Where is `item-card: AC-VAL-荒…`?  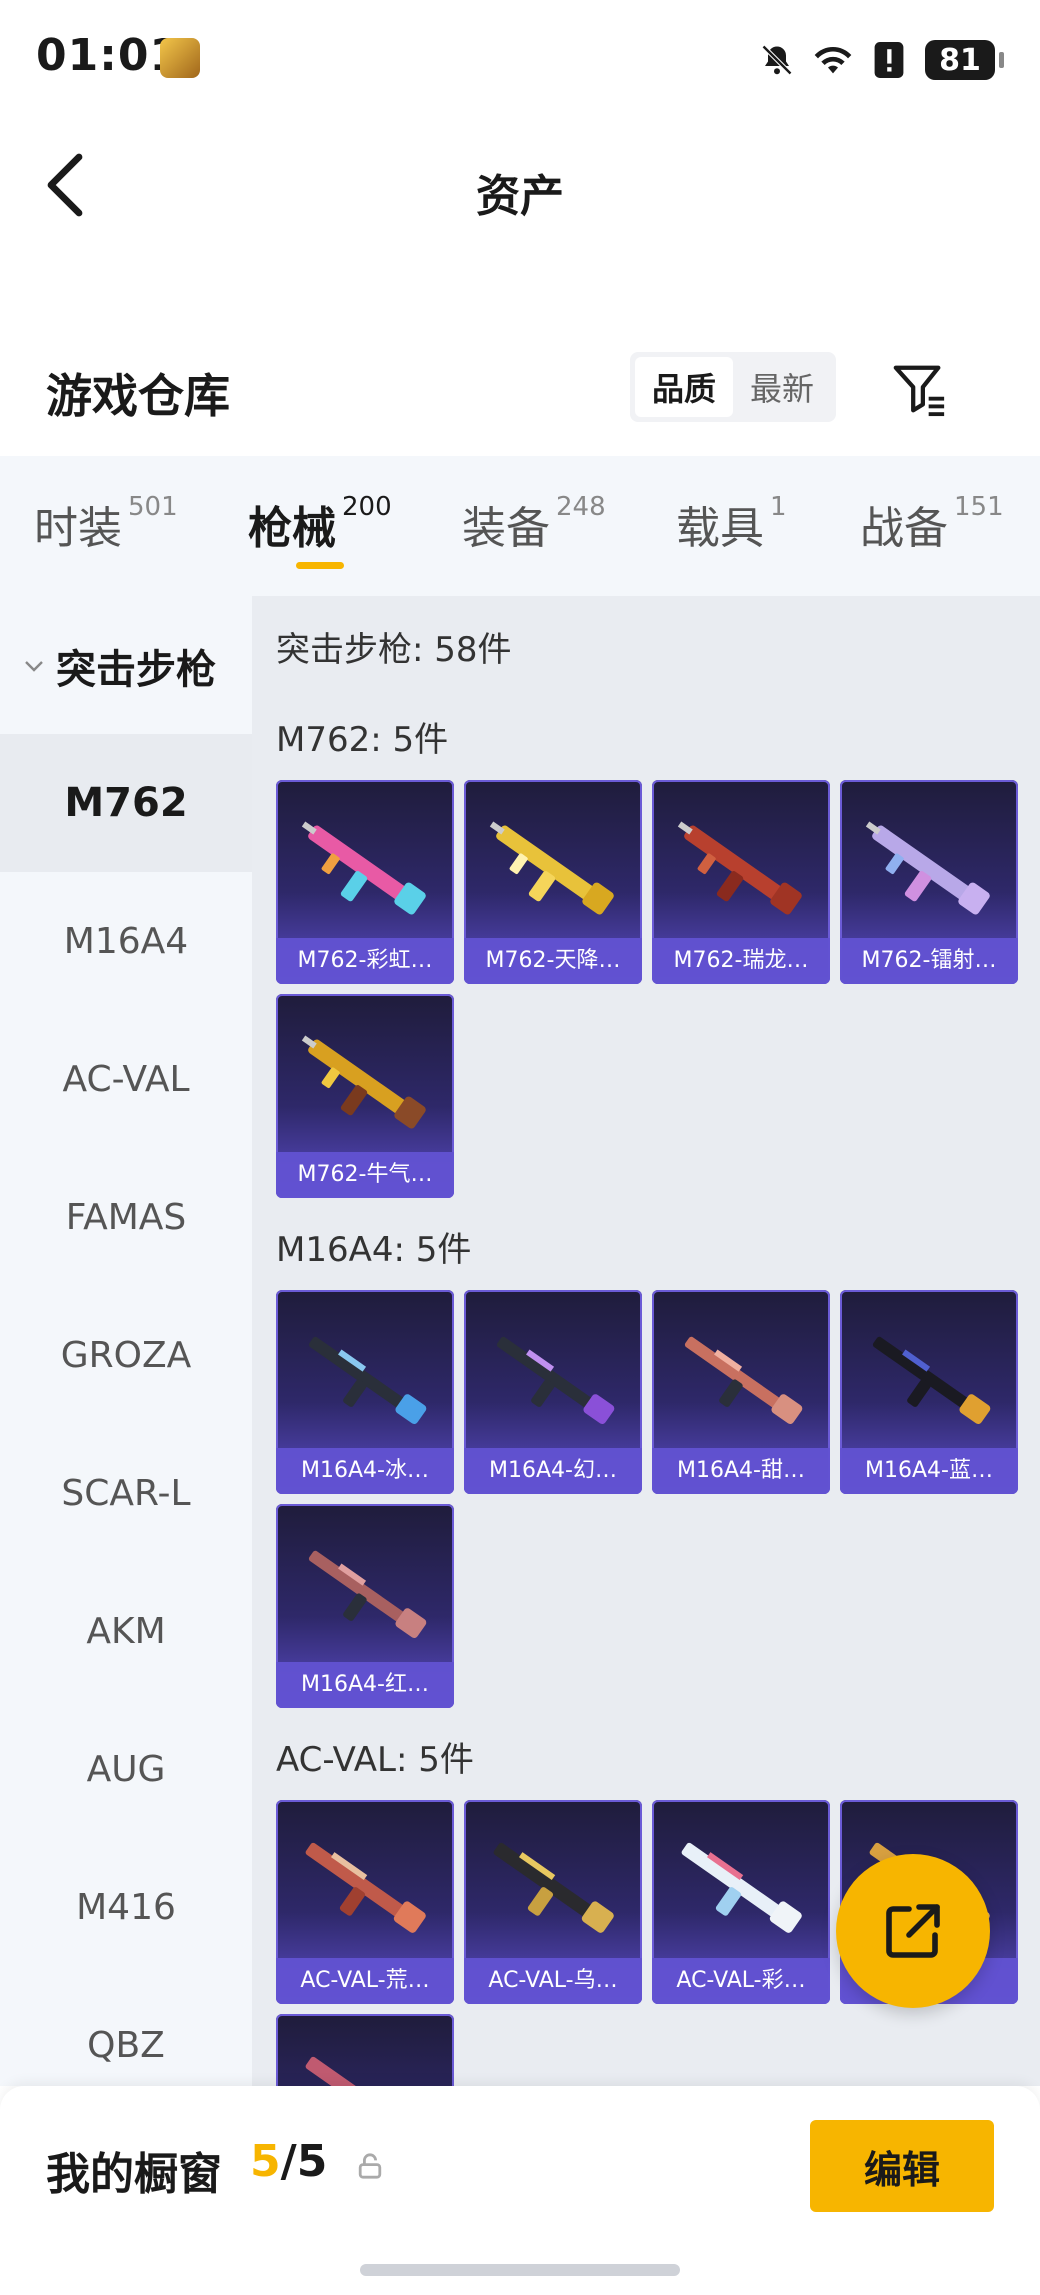
item-card: AC-VAL-荒… is located at coordinates (365, 1902).